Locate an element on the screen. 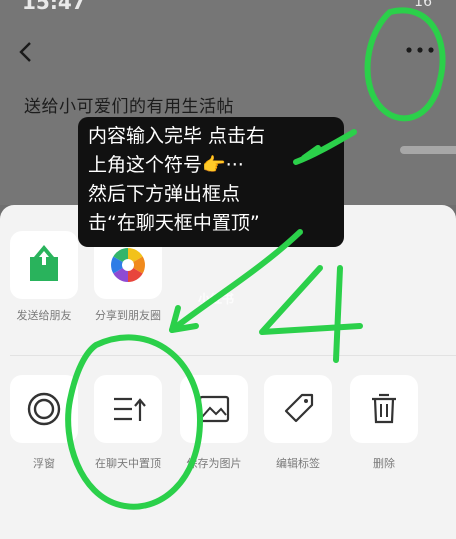 The width and height of the screenshot is (456, 539). annotation-line: 上角这个符号👉··· is located at coordinates (166, 165).